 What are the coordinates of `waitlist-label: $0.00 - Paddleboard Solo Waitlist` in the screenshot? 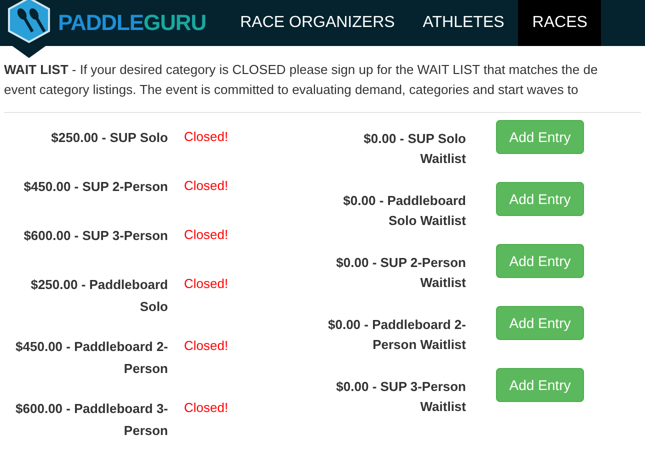 It's located at (404, 211).